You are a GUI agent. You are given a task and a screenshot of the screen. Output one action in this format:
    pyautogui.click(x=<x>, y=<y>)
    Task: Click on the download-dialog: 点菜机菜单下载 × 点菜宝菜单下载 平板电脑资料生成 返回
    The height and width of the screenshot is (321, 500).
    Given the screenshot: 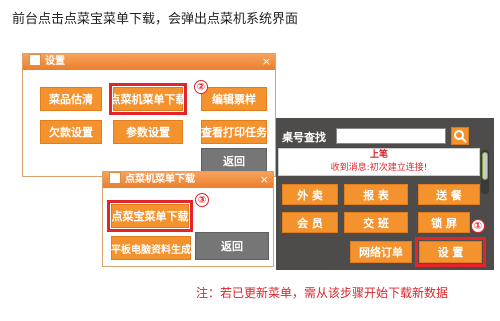 What is the action you would take?
    pyautogui.click(x=188, y=219)
    